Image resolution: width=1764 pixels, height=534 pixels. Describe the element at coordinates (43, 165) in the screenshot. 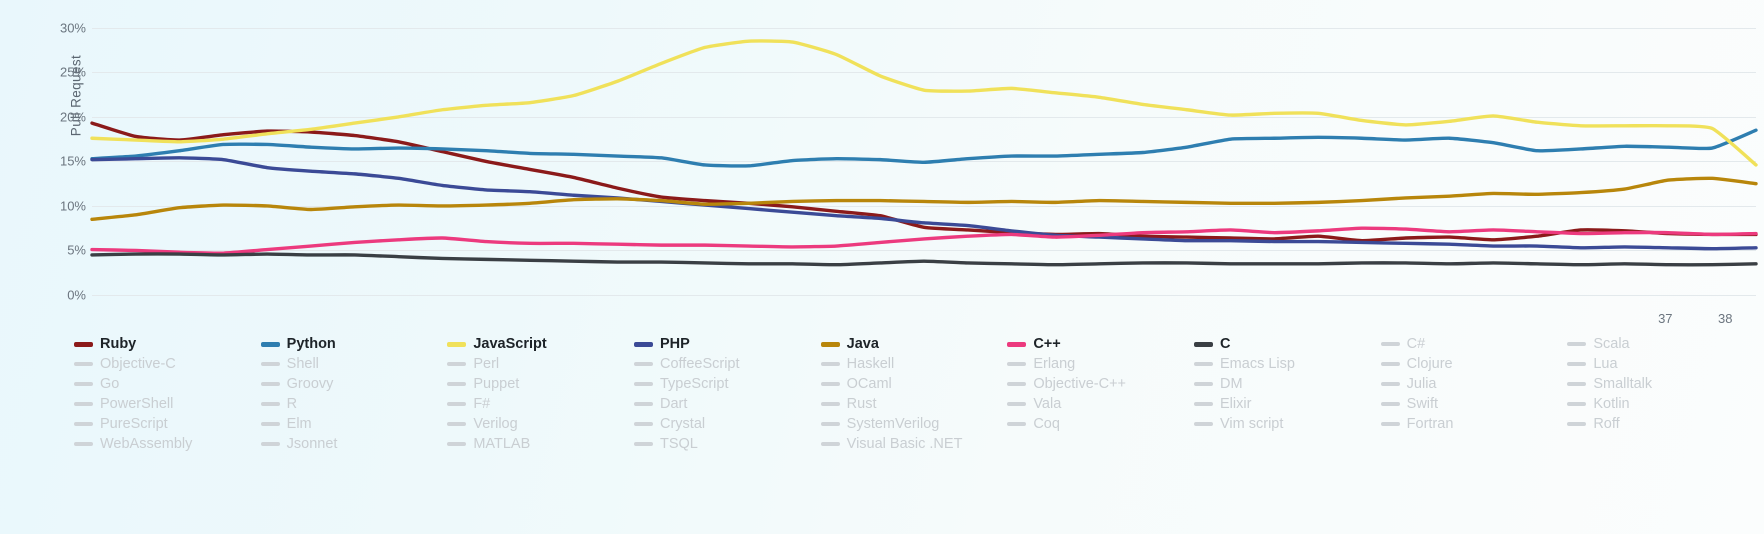

I see `y-axis-ticks: 0% 5% 10% 15% 20% 25% 30%` at that location.